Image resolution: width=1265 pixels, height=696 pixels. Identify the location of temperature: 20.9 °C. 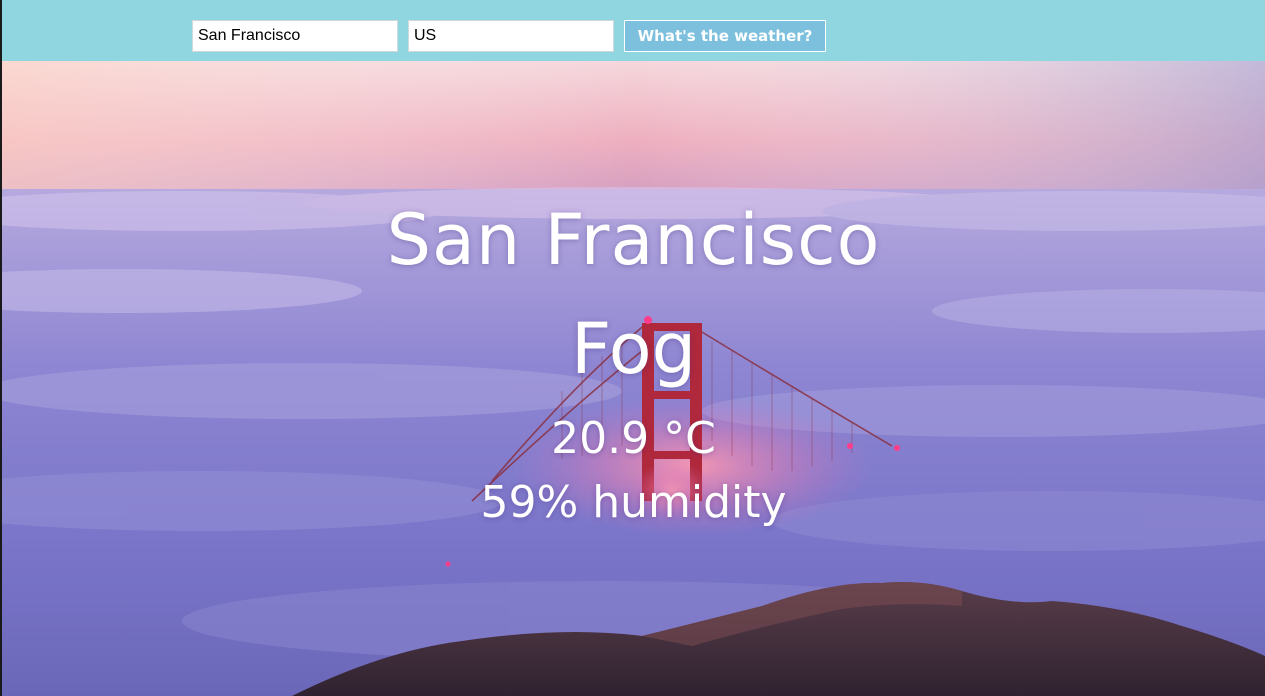
(633, 438).